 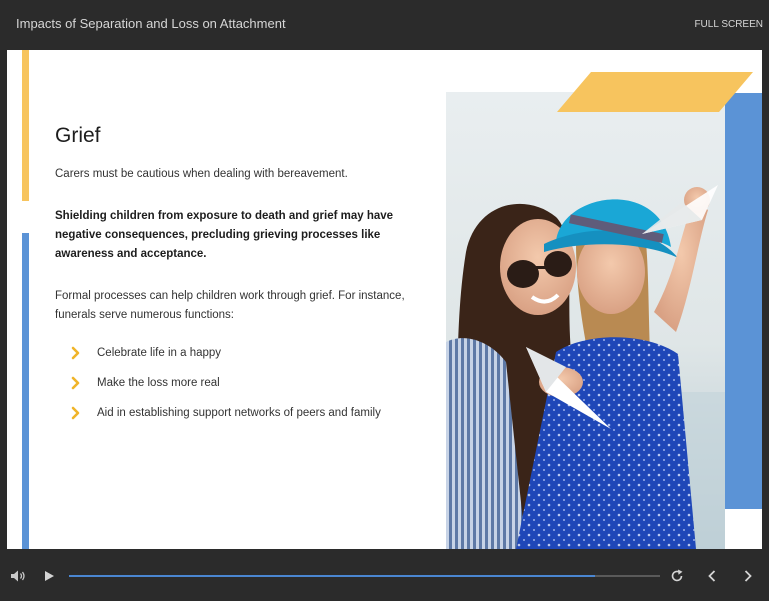 I want to click on player-controls, so click(x=384, y=577).